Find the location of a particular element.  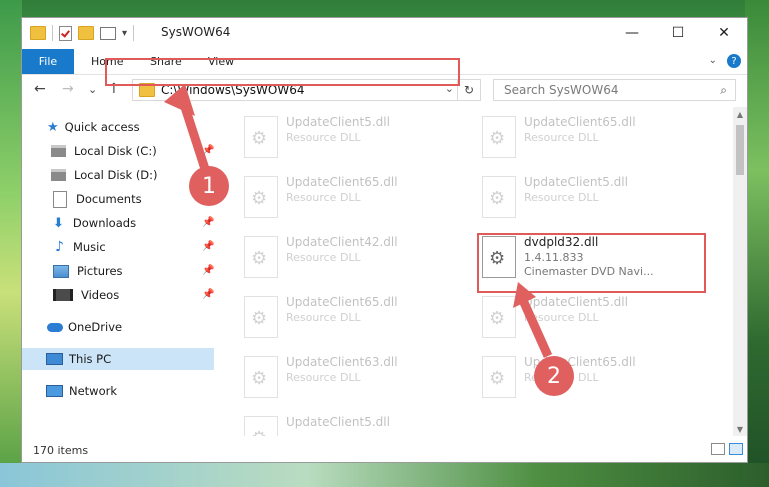

file-item: UpdateClient42.dll Resource DLL is located at coordinates (350, 258).